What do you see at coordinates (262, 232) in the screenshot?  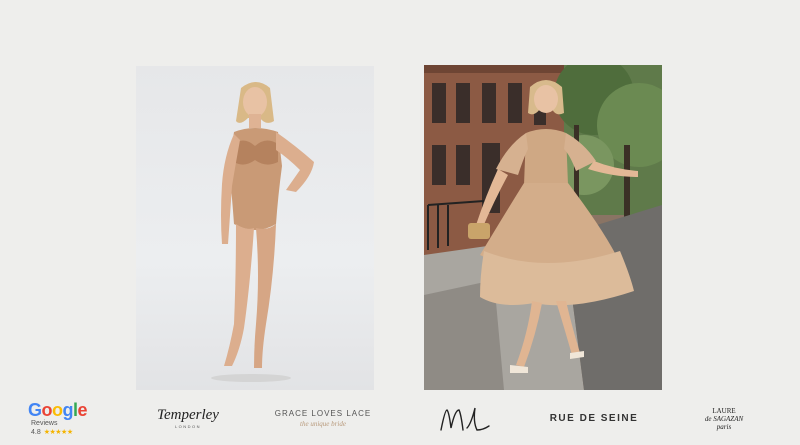 I see `bodysuit-model-illustration` at bounding box center [262, 232].